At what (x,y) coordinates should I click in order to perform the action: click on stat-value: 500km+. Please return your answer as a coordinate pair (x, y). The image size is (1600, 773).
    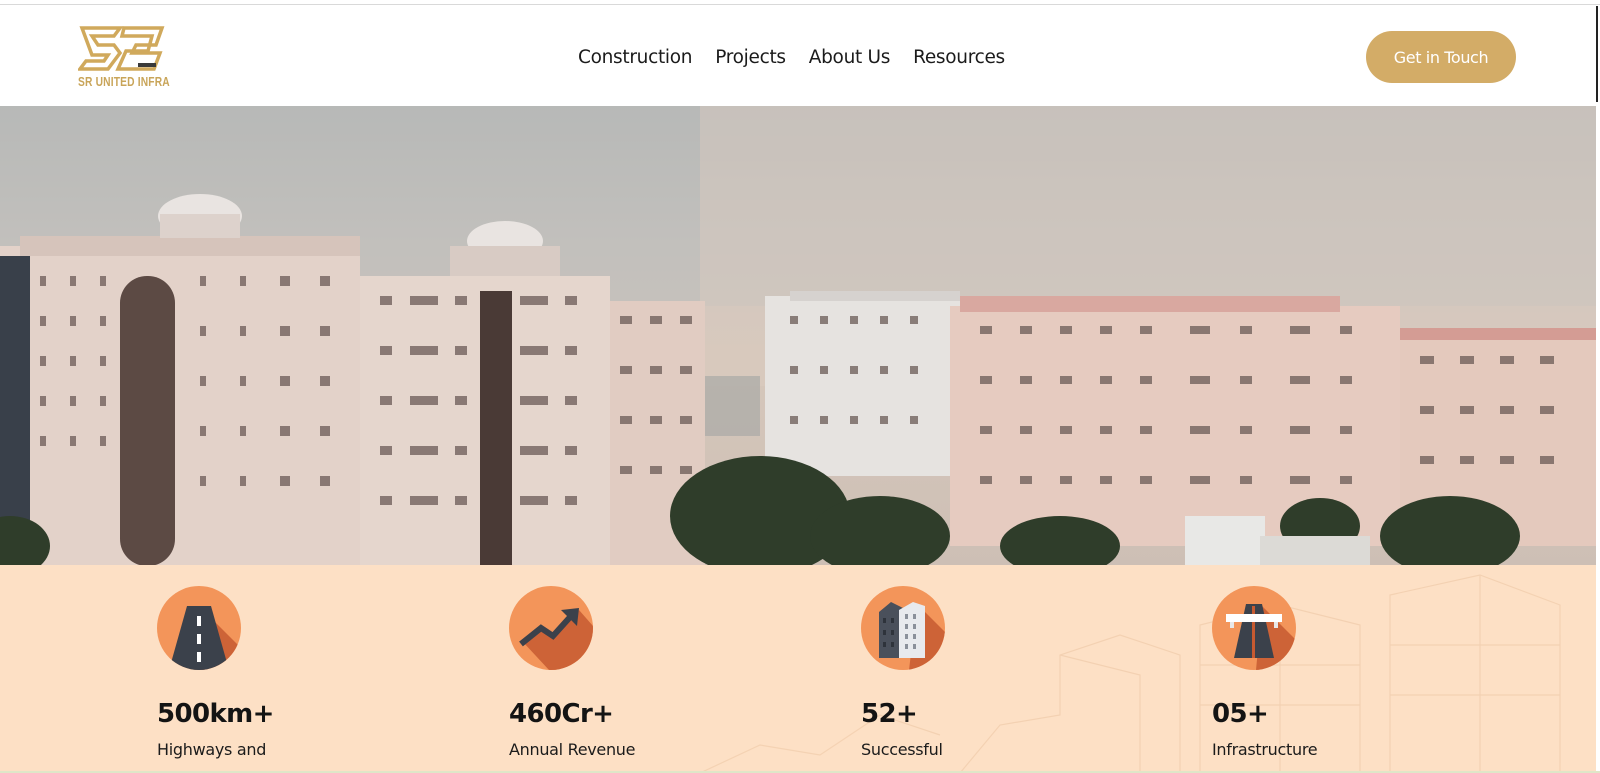
    Looking at the image, I should click on (215, 714).